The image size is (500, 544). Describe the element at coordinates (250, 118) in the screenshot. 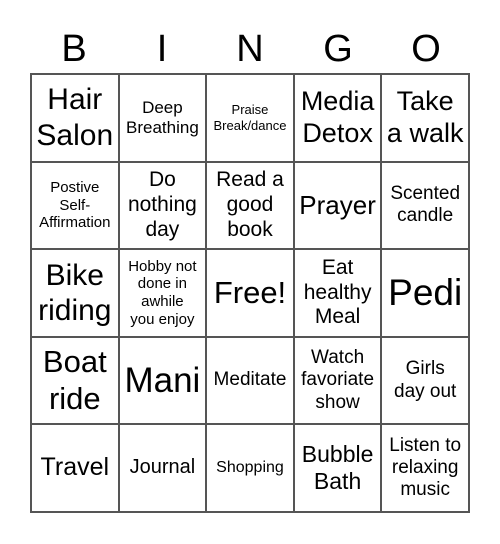

I see `bingo-cell: Praise Break/dance` at that location.